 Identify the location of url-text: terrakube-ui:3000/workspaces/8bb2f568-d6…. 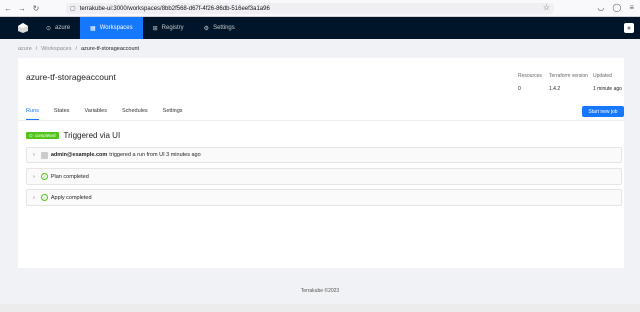
(174, 8).